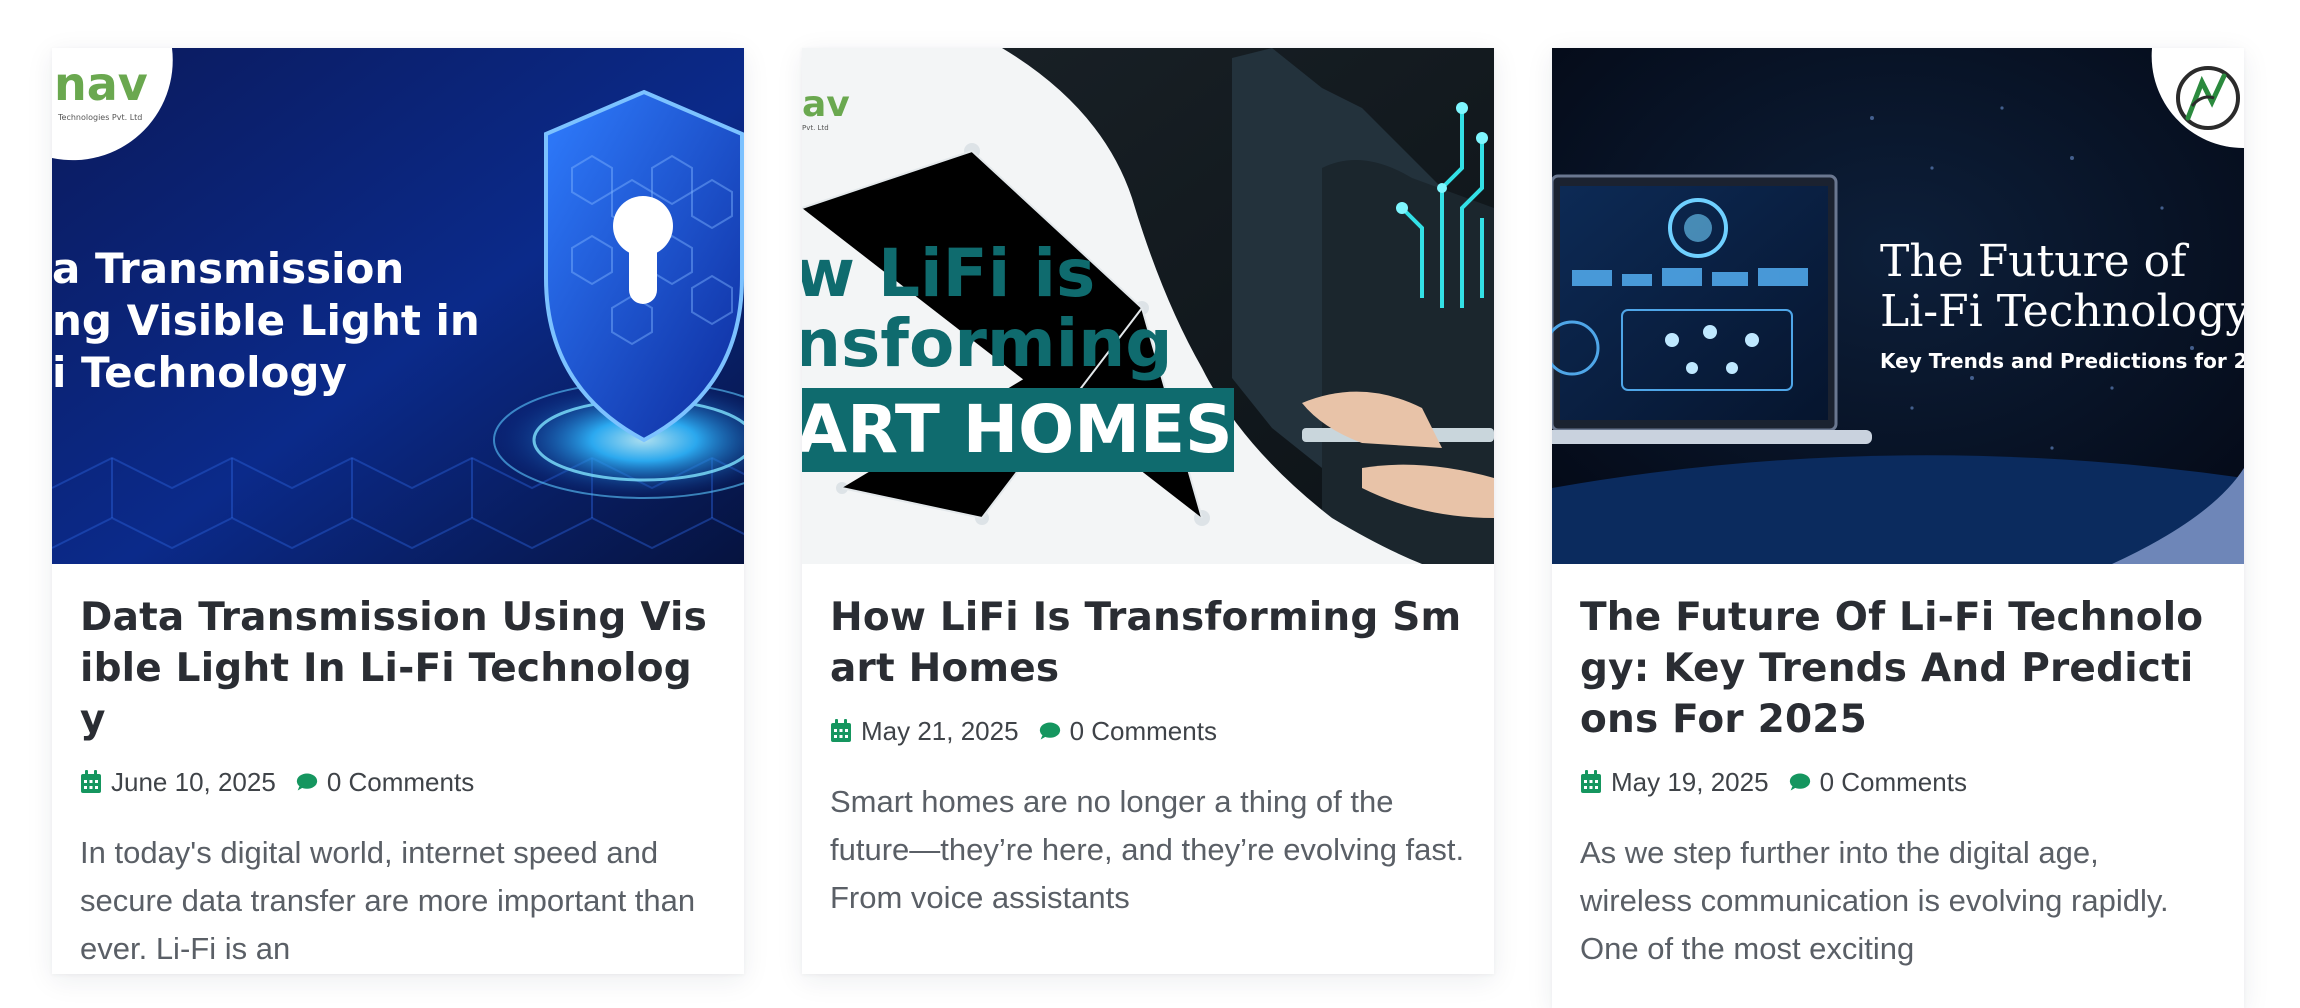  I want to click on post-date: May 19, 2025, so click(1690, 781).